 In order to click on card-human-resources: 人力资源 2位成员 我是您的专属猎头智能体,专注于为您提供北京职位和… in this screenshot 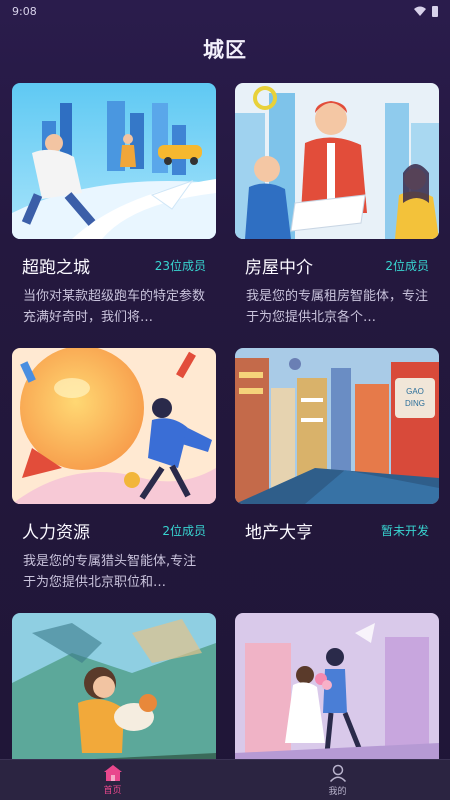, I will do `click(114, 470)`.